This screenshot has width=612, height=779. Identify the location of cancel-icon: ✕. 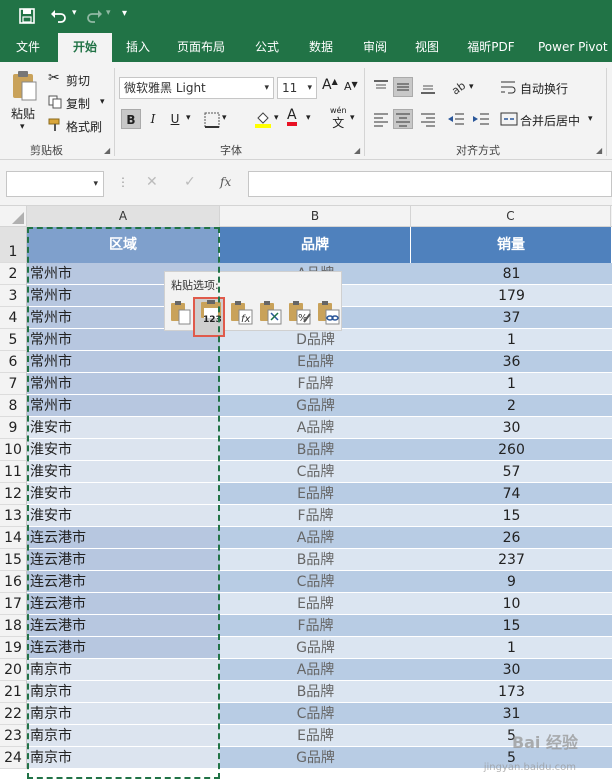
(152, 182).